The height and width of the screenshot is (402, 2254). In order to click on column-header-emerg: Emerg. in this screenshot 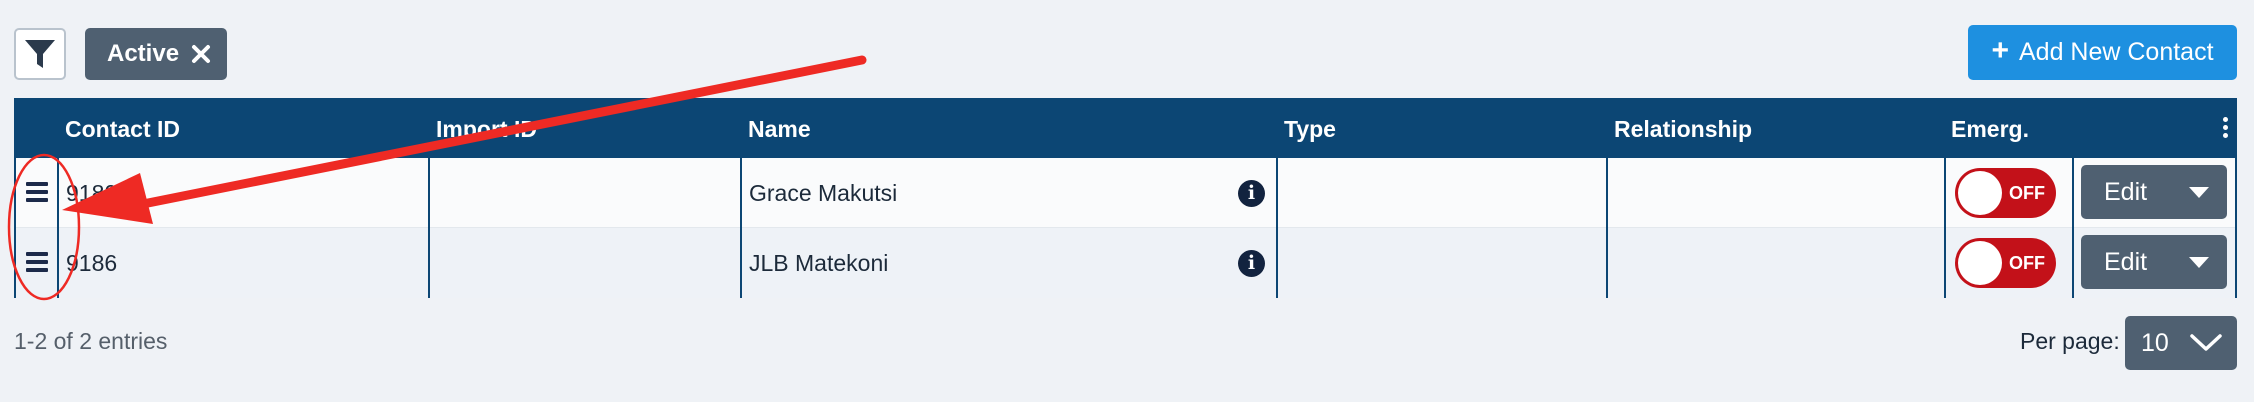, I will do `click(1990, 129)`.